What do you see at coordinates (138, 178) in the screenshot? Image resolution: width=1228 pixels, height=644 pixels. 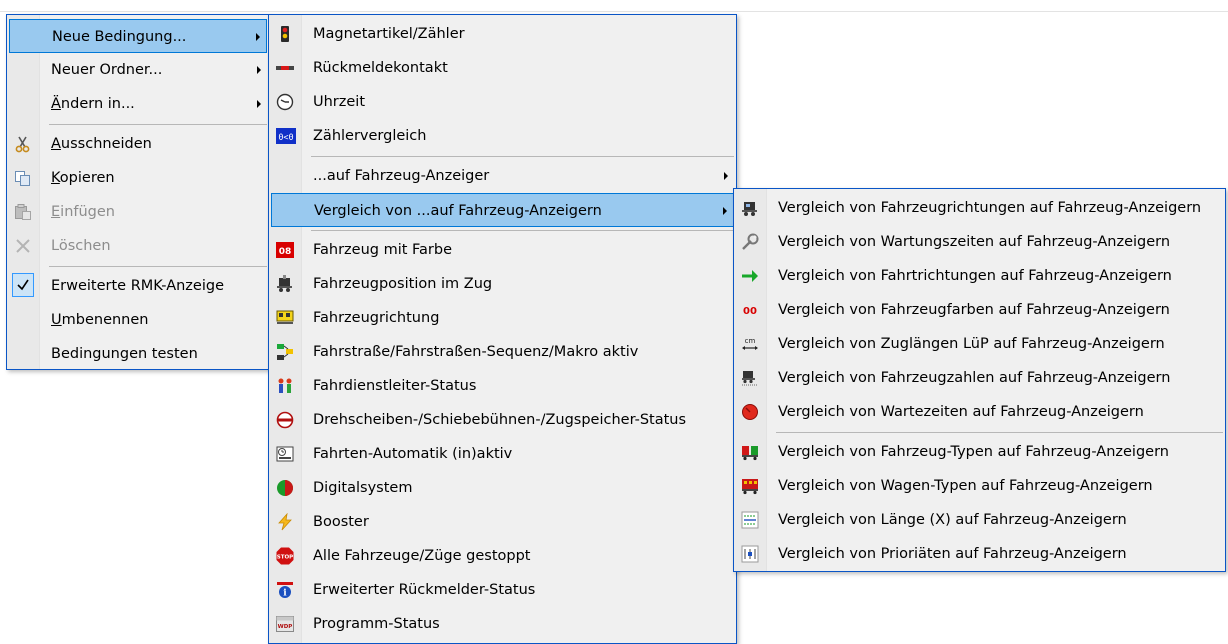 I see `menu-item-kopieren: Kopieren` at bounding box center [138, 178].